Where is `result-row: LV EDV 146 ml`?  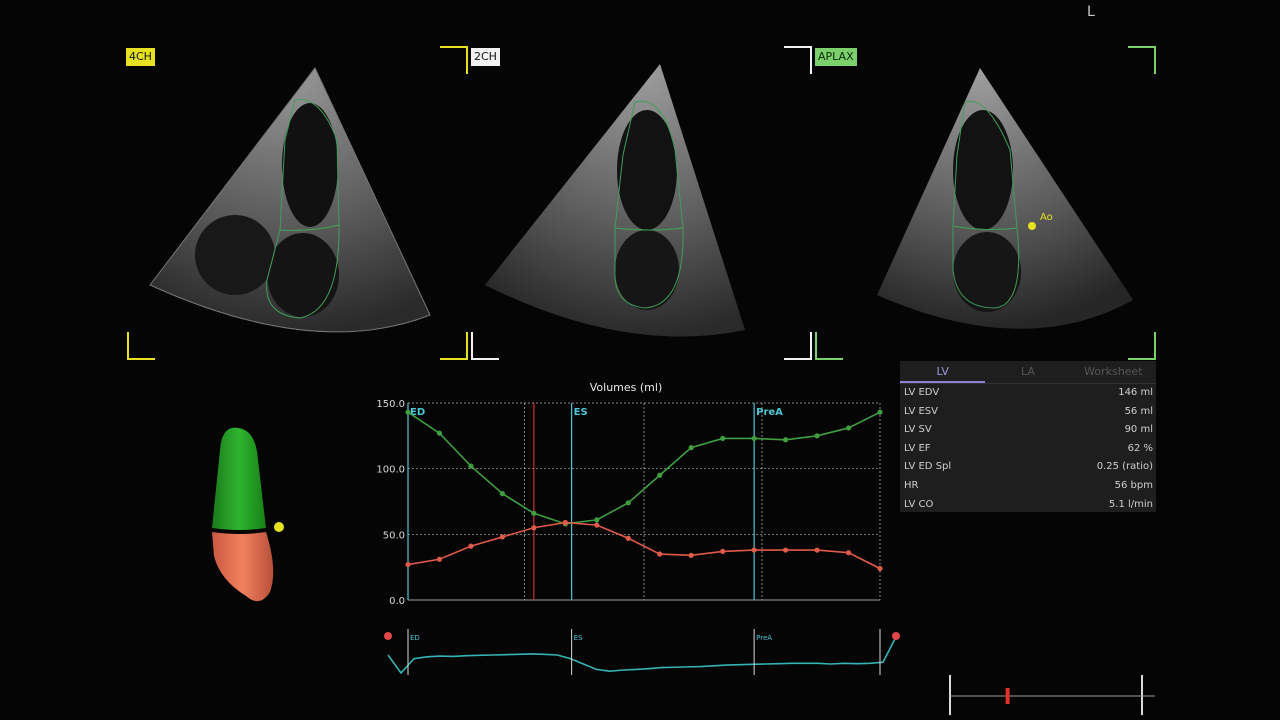
result-row: LV EDV 146 ml is located at coordinates (1028, 393).